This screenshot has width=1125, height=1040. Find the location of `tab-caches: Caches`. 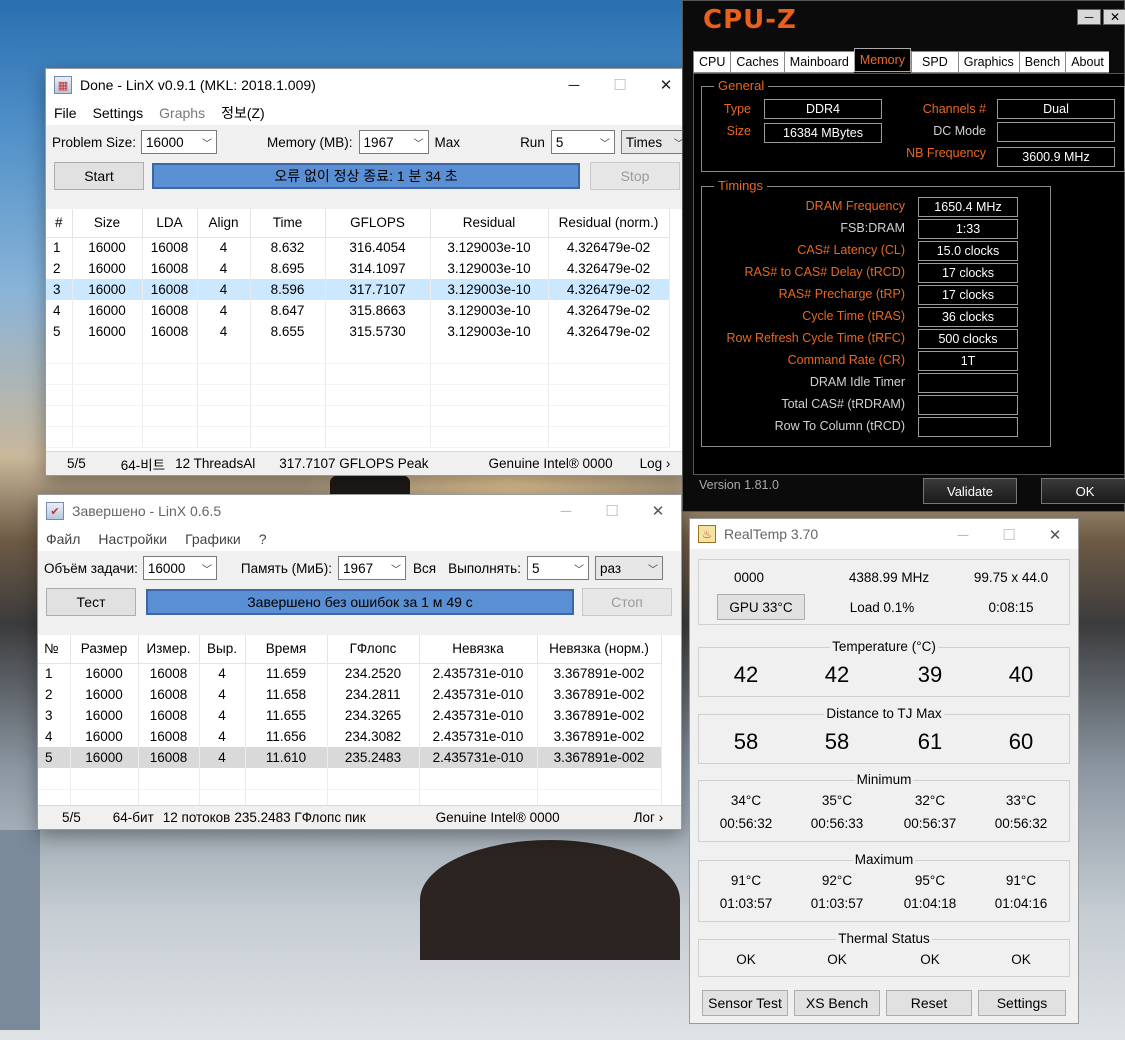

tab-caches: Caches is located at coordinates (757, 62).